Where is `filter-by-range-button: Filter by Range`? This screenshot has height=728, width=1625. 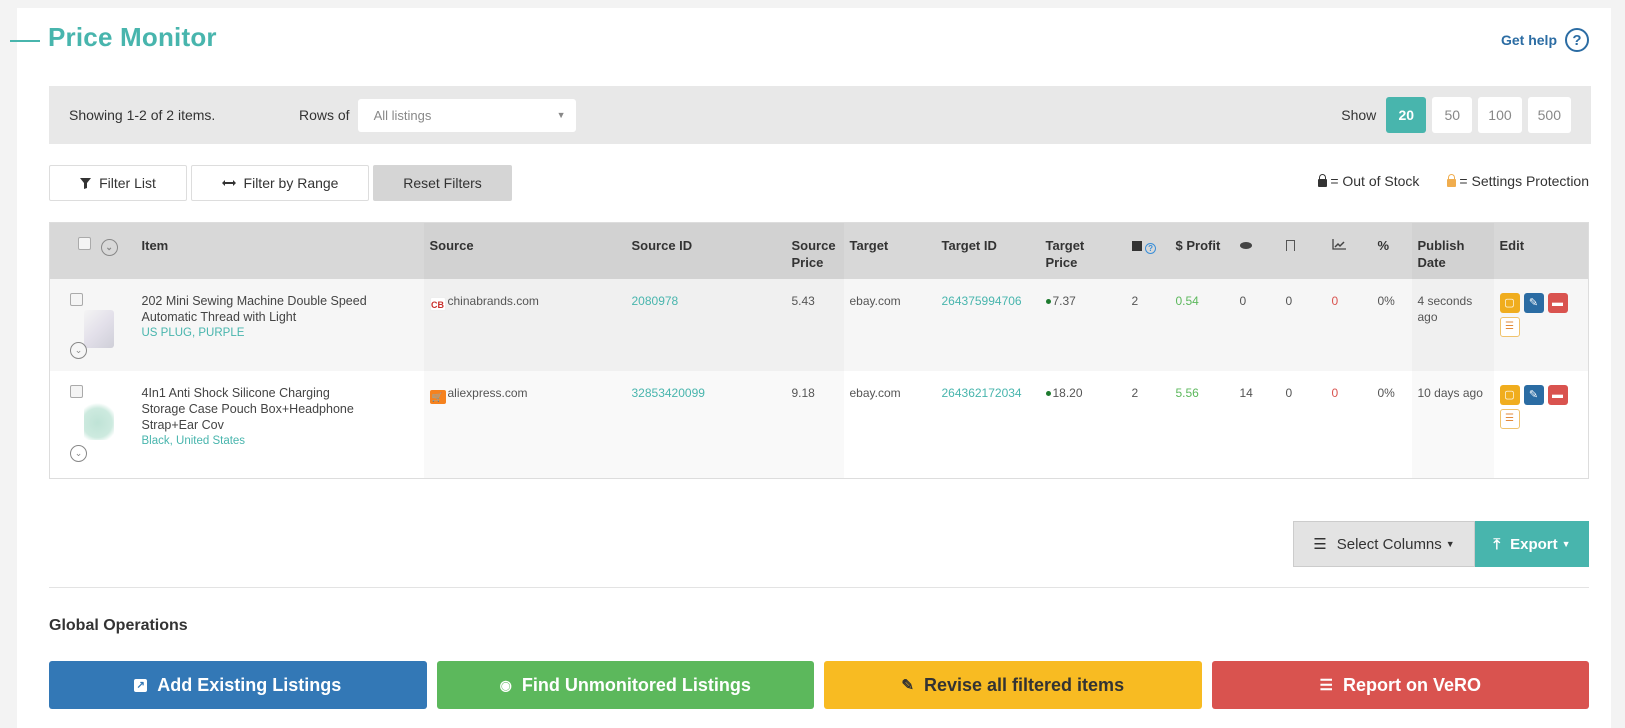 filter-by-range-button: Filter by Range is located at coordinates (280, 183).